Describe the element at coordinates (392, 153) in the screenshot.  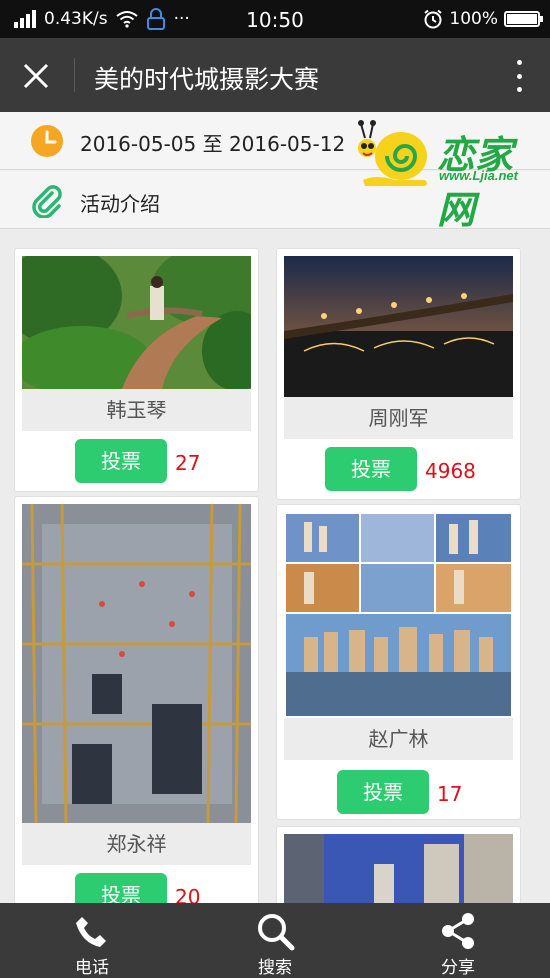
I see `snail-mascot-icon` at that location.